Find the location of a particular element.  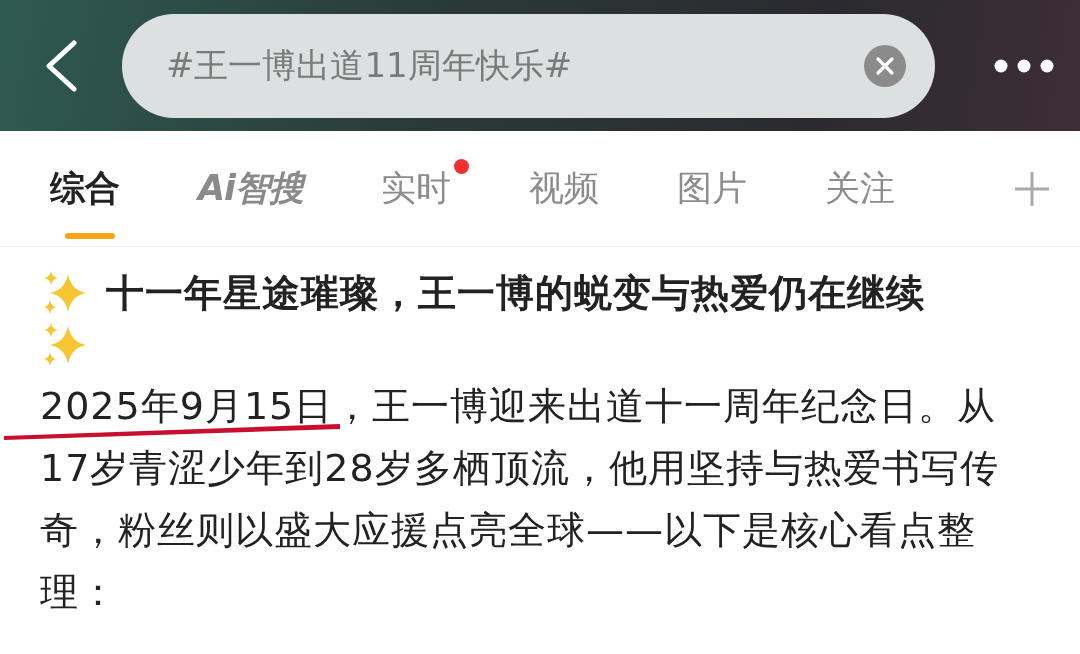

tab: 综合 is located at coordinates (85, 188).